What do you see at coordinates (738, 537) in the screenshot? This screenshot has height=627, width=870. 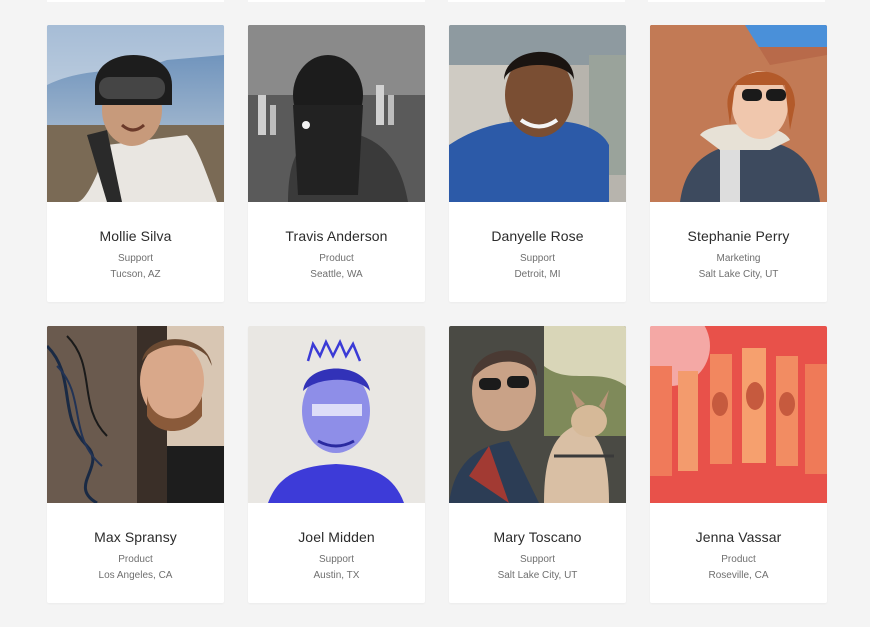 I see `member-name: Jenna Vassar` at bounding box center [738, 537].